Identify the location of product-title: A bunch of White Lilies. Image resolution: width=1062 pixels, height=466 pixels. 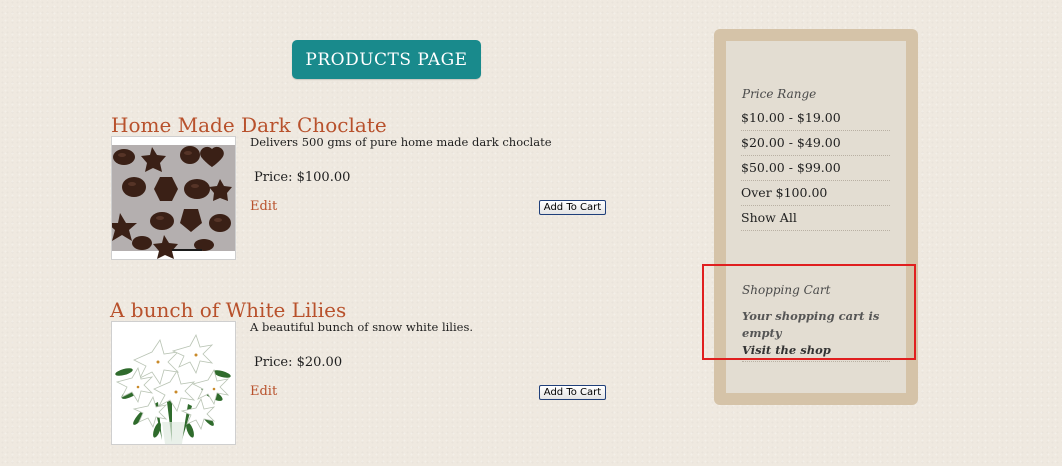
(228, 310).